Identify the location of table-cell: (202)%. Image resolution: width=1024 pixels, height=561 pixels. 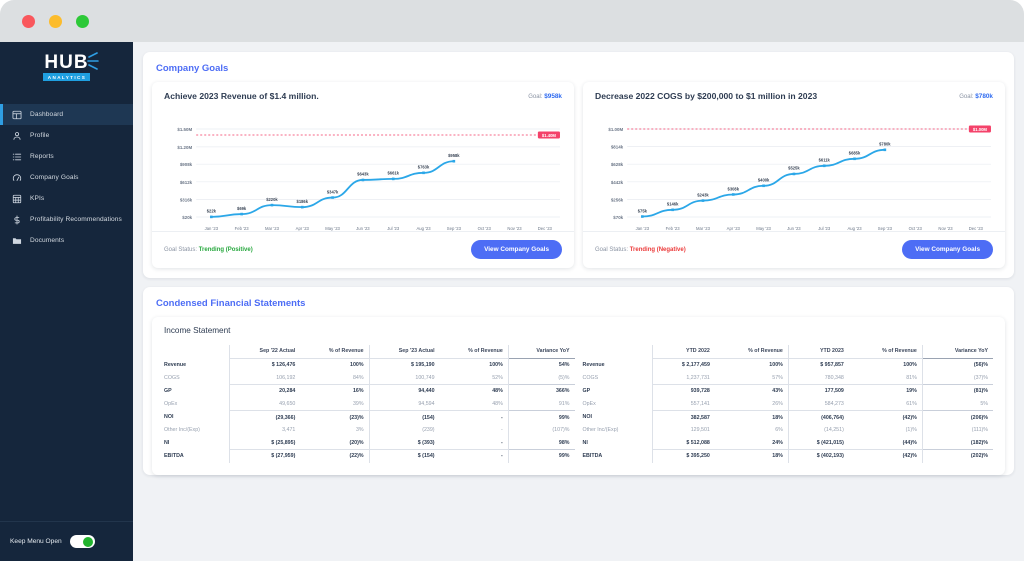
(957, 456).